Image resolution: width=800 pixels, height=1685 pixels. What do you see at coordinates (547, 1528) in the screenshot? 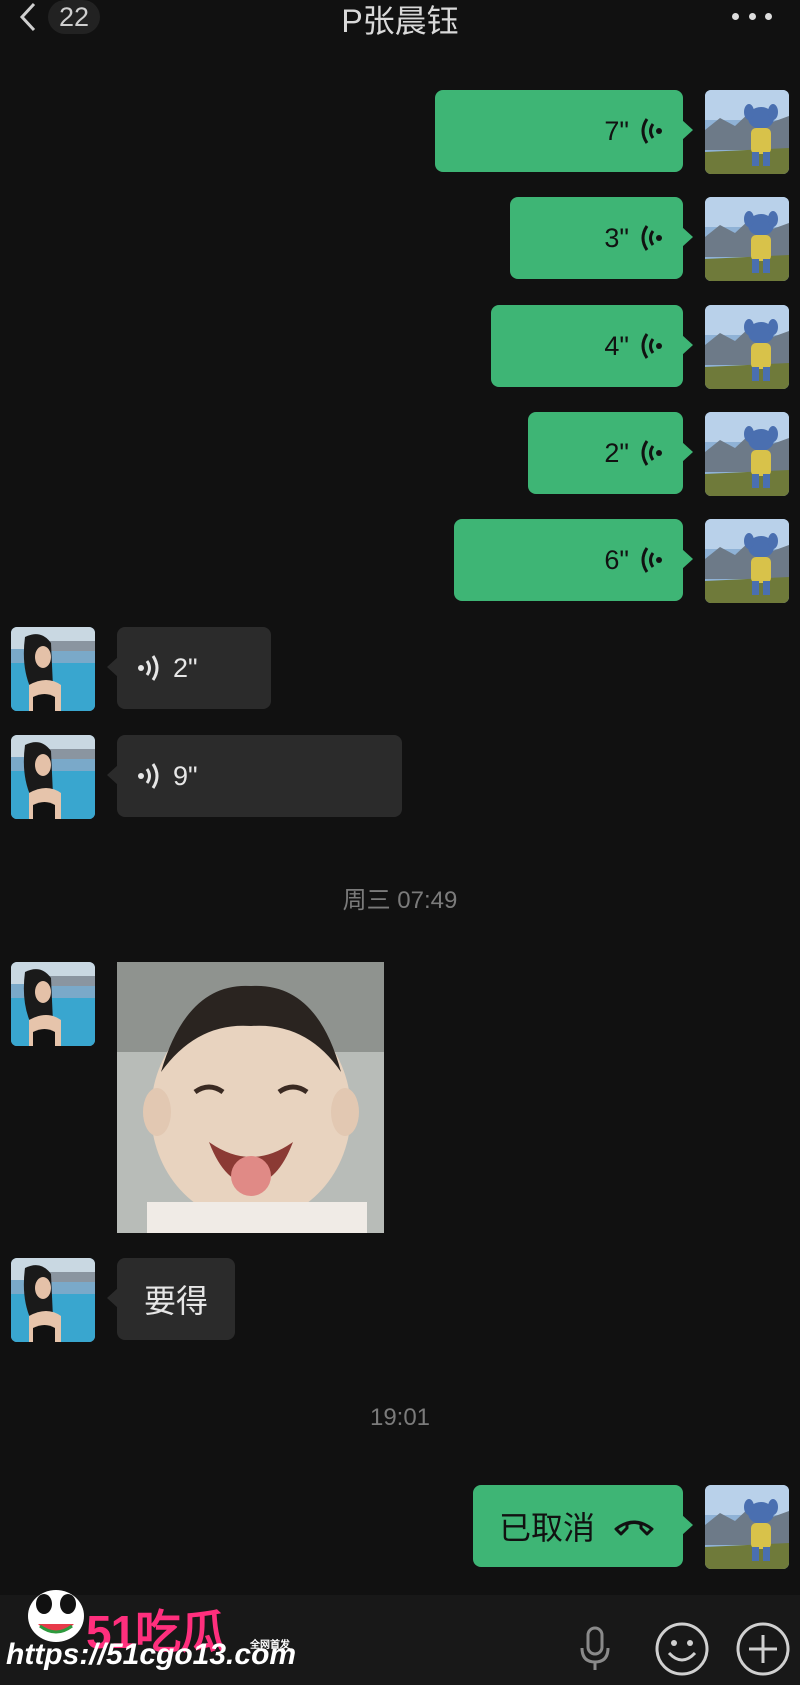
I see `call-status: 已取消` at bounding box center [547, 1528].